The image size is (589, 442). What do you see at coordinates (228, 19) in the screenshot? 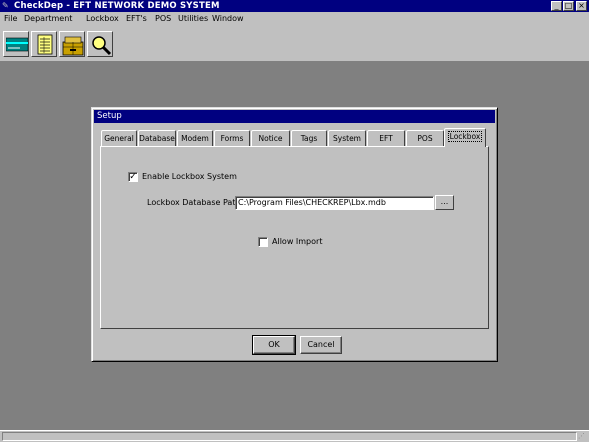
I see `menu-window: Window` at bounding box center [228, 19].